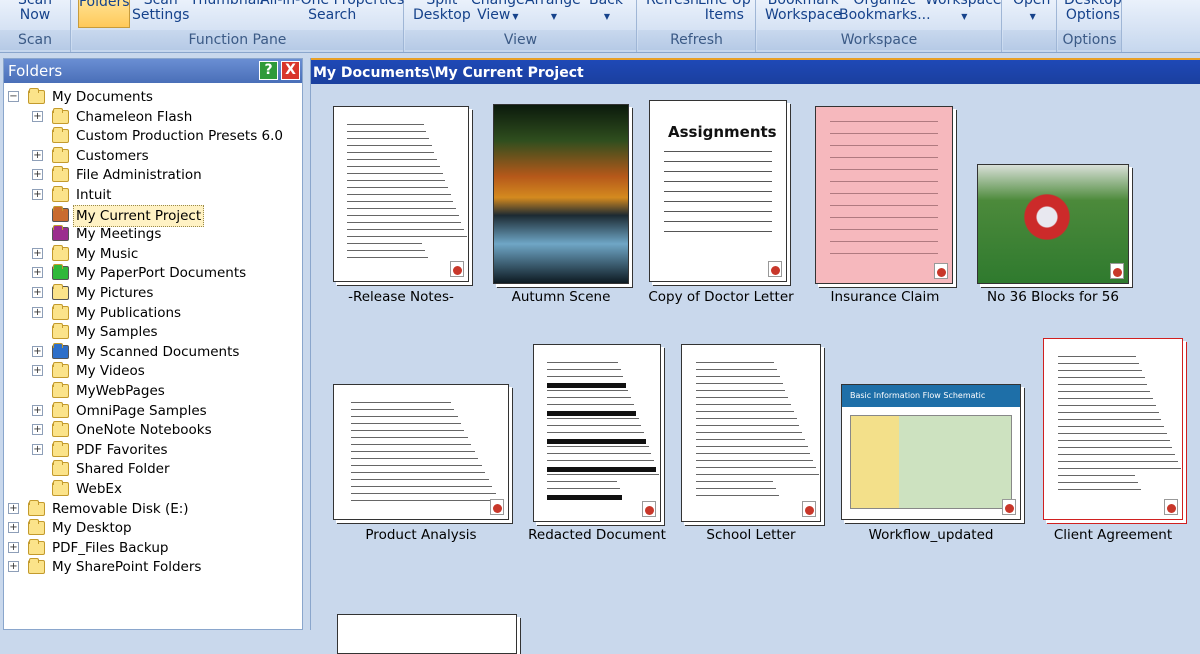  I want to click on split-desktop-button: Split Desktop, so click(442, 11).